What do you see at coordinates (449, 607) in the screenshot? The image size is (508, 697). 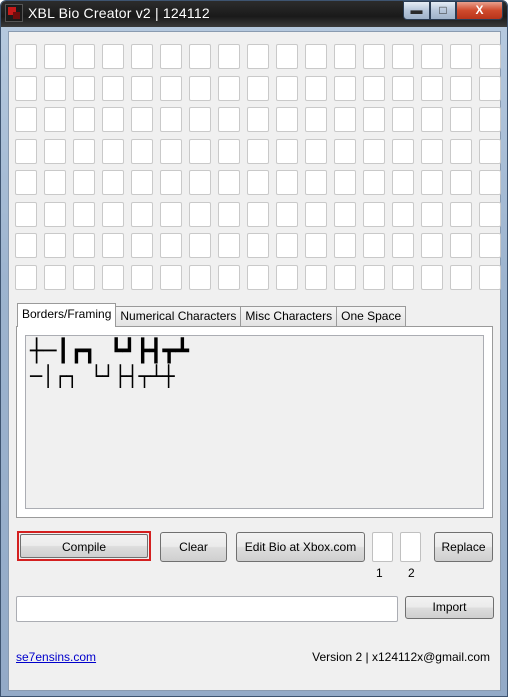 I see `import-button: Import` at bounding box center [449, 607].